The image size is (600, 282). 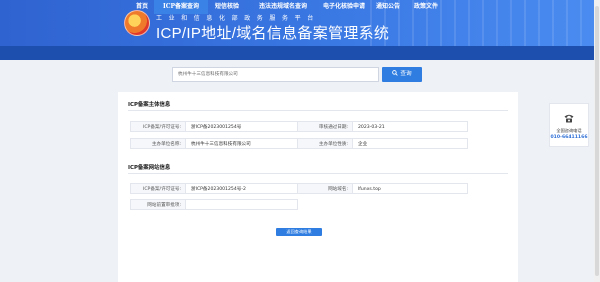 What do you see at coordinates (410, 143) in the screenshot?
I see `organizer-type-value: 企业` at bounding box center [410, 143].